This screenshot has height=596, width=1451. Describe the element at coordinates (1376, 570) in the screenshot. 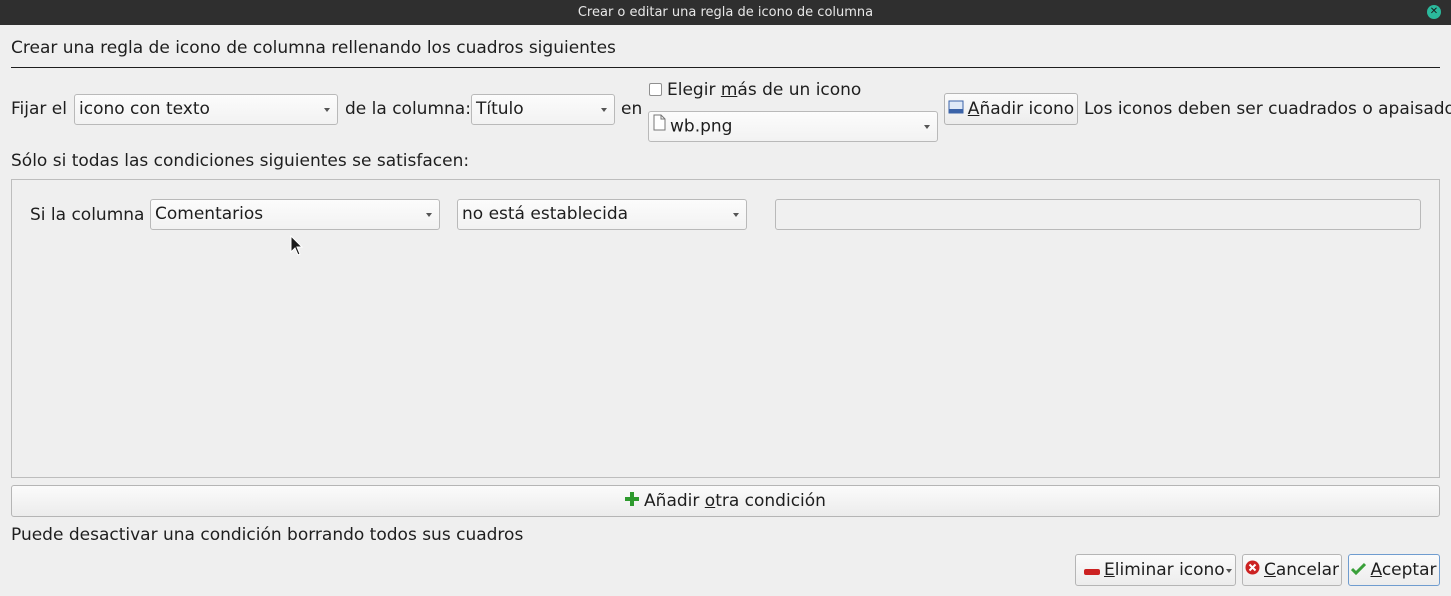

I see `accept-mnemonic: A` at that location.